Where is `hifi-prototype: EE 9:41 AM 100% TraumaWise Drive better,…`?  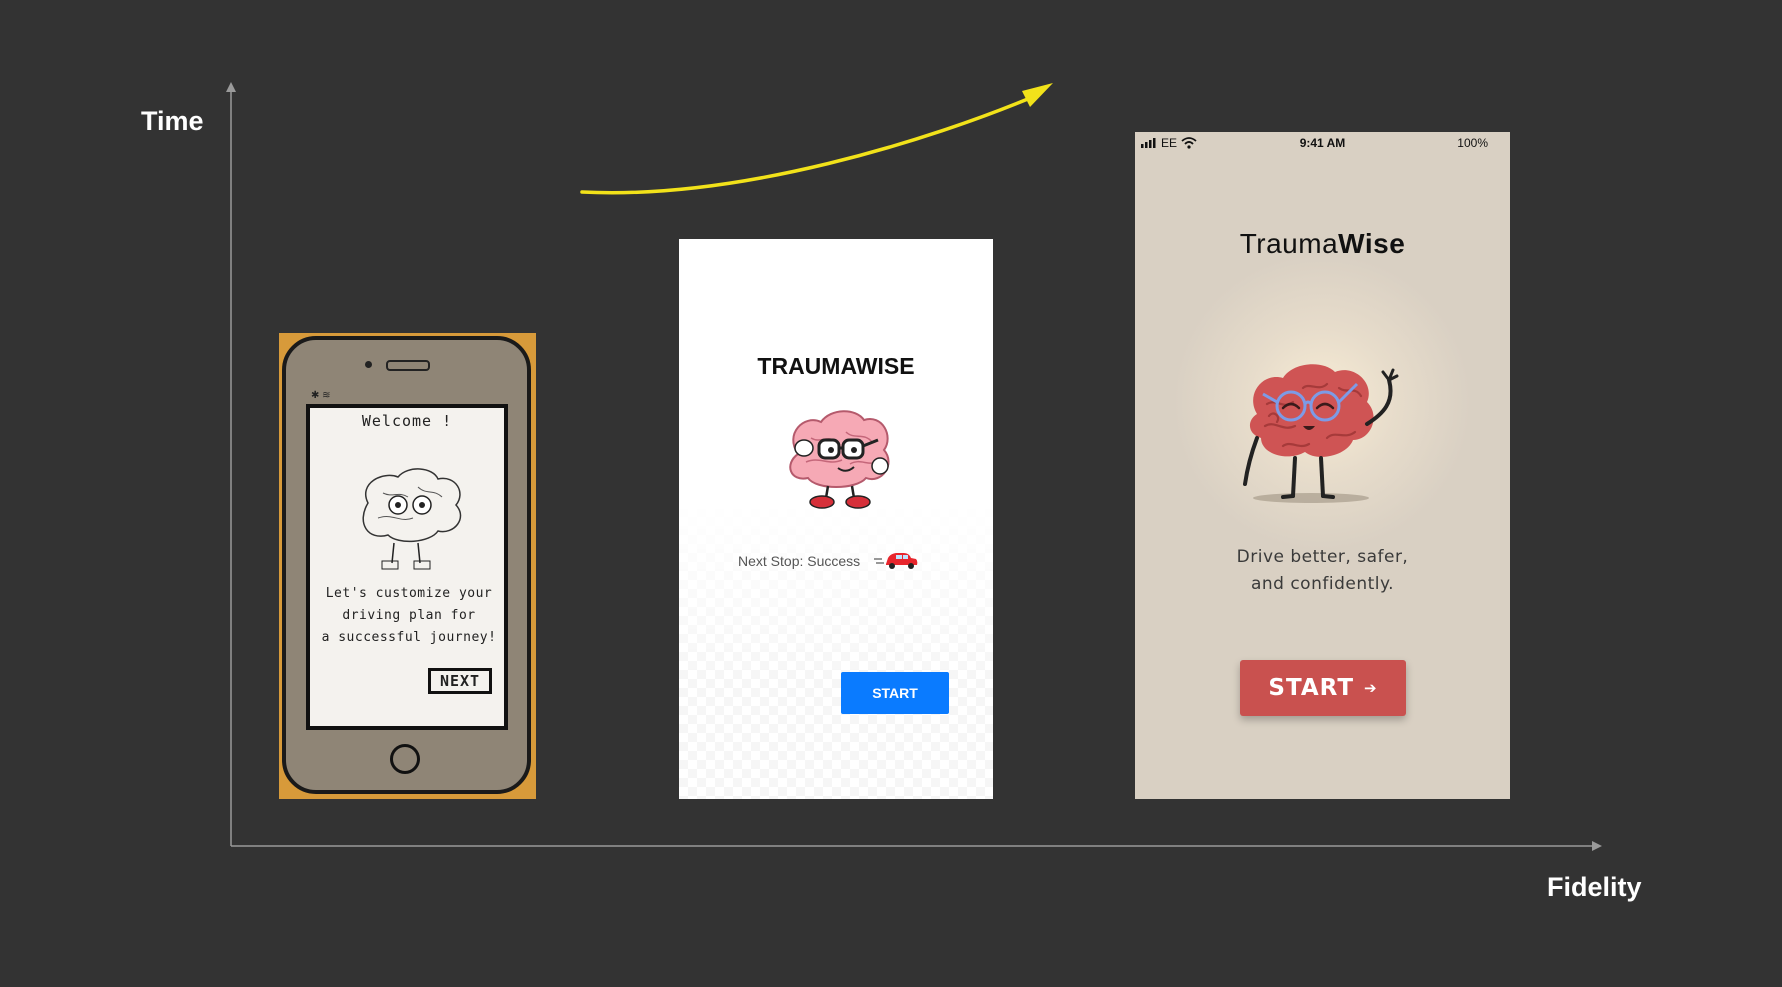 hifi-prototype: EE 9:41 AM 100% TraumaWise Drive better,… is located at coordinates (1322, 465).